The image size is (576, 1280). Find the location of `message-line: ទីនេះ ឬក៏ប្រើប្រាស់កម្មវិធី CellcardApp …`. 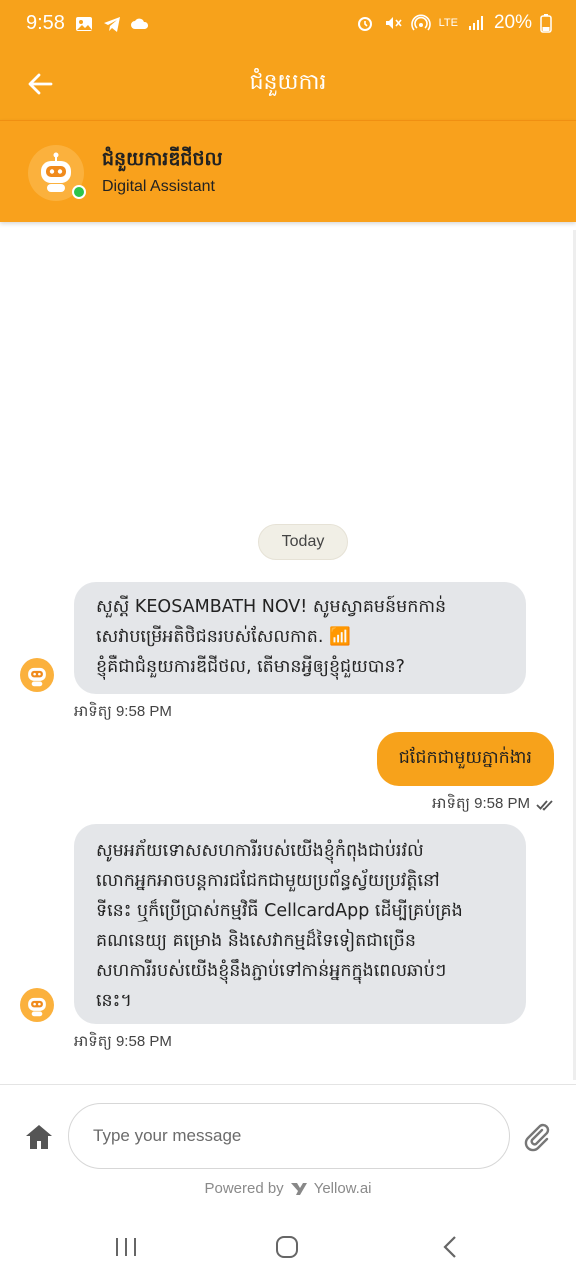

message-line: ទីនេះ ឬក៏ប្រើប្រាស់កម្មវិធី CellcardApp … is located at coordinates (279, 911).